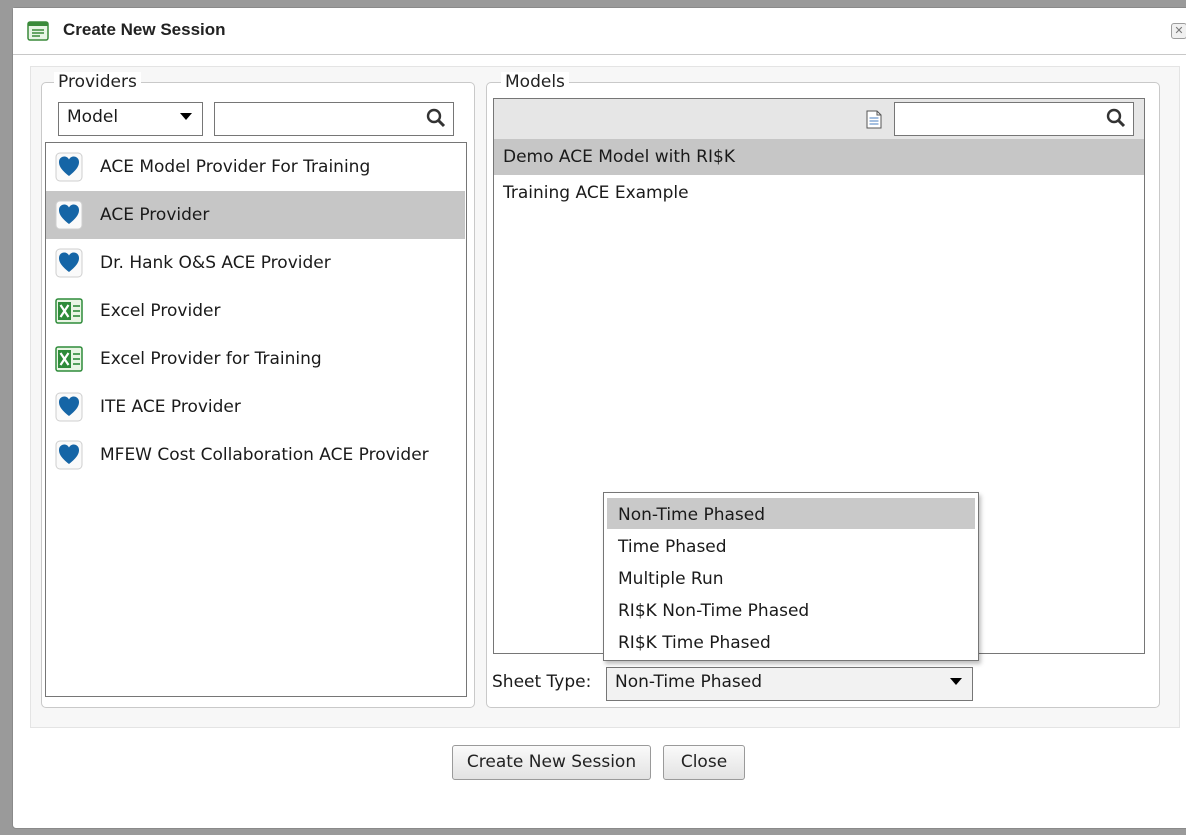  Describe the element at coordinates (789, 684) in the screenshot. I see `sheet-type-select: Non-Time Phased` at that location.